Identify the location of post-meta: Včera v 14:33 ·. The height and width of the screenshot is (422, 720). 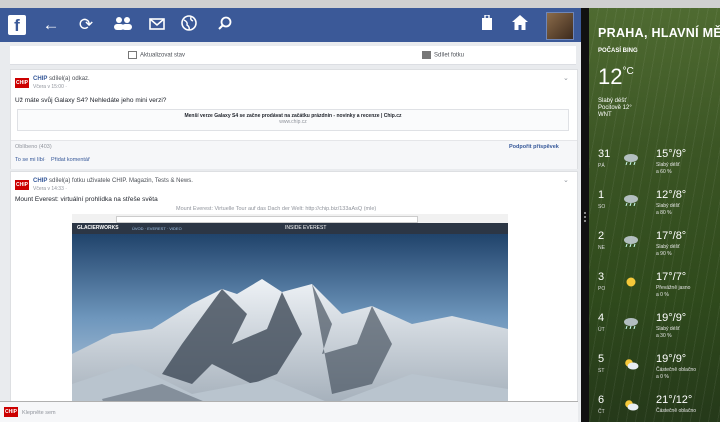
(50, 189).